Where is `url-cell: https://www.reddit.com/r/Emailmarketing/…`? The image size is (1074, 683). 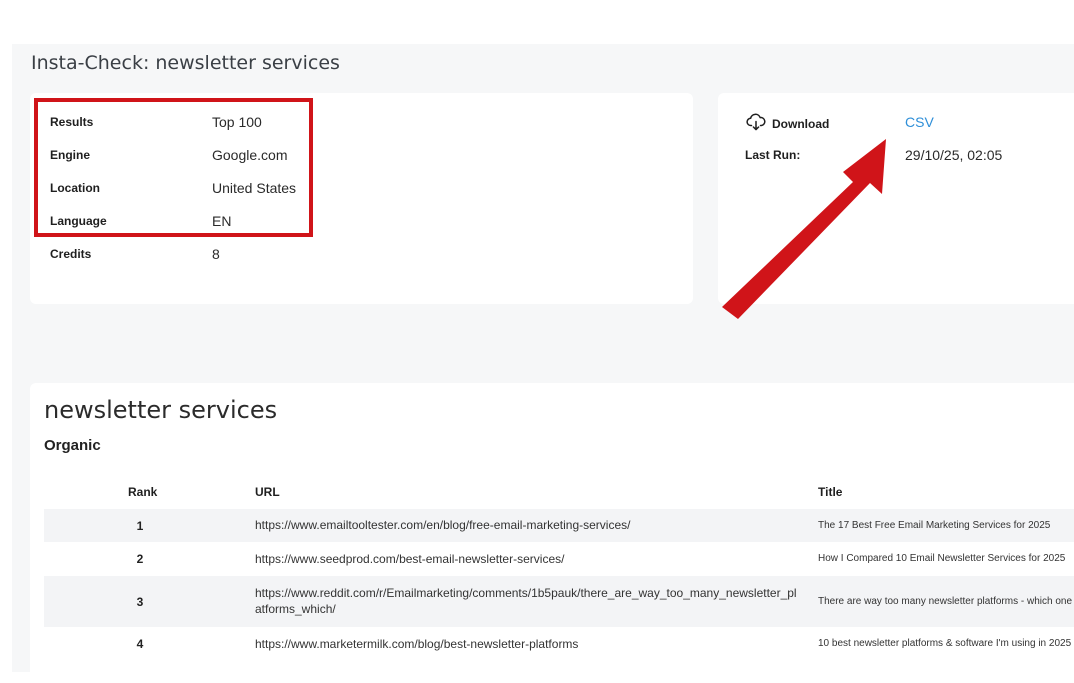 url-cell: https://www.reddit.com/r/Emailmarketing/… is located at coordinates (528, 601).